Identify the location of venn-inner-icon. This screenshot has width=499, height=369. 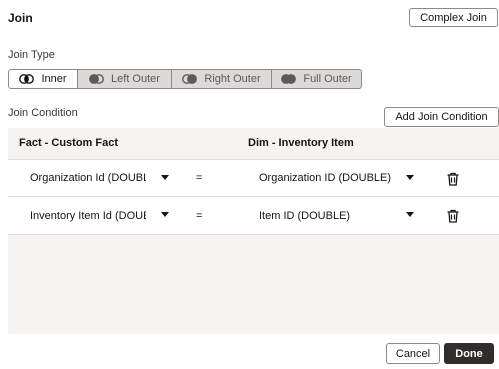
(27, 79).